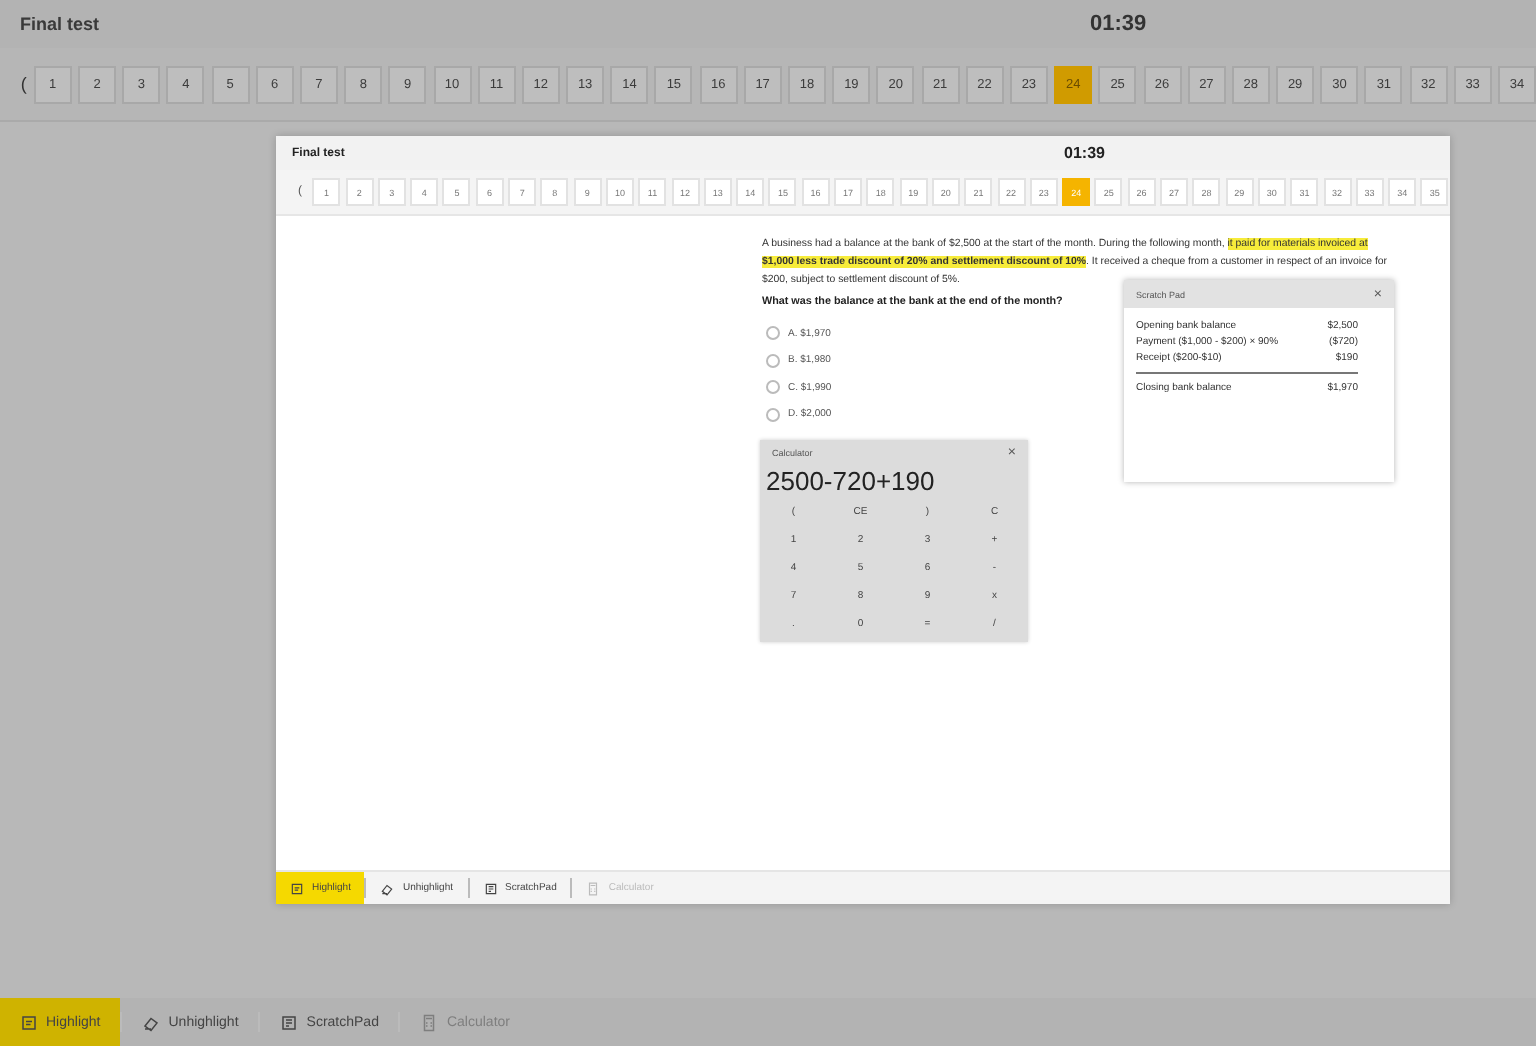 The width and height of the screenshot is (1536, 1046). I want to click on previous-button: (, so click(24, 84).